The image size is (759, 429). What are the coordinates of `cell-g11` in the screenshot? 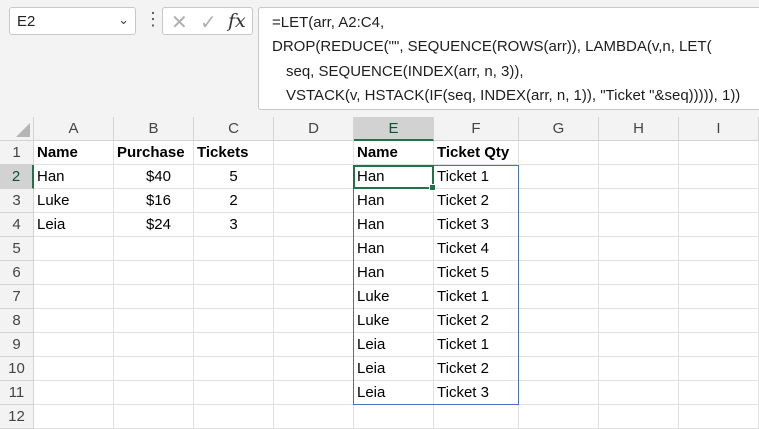 It's located at (559, 393).